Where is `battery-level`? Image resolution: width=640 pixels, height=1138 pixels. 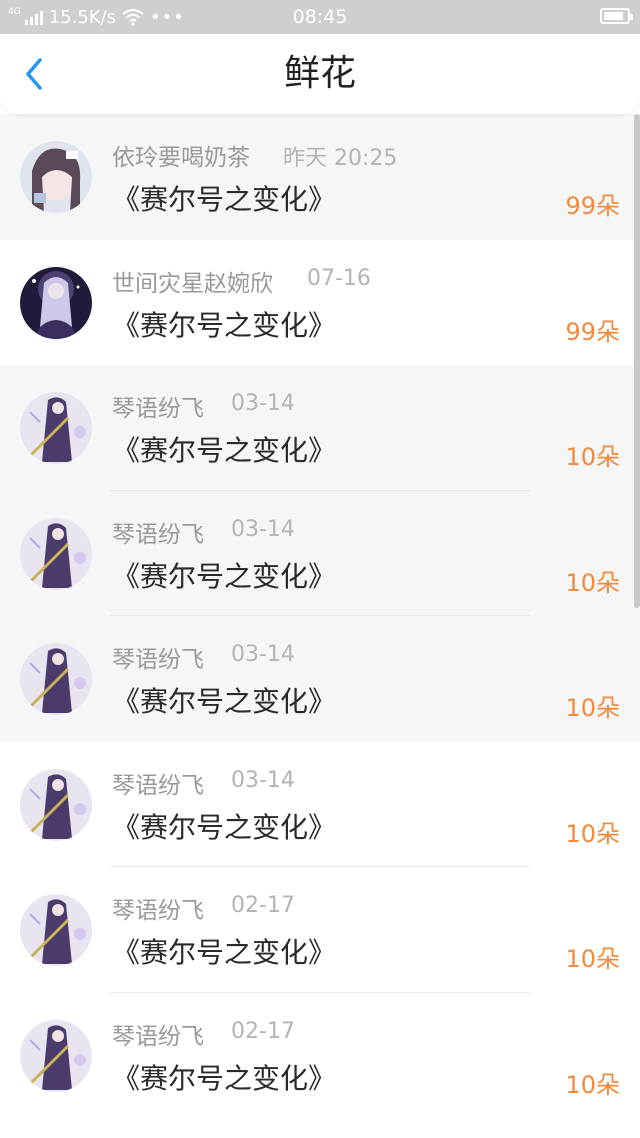
battery-level is located at coordinates (613, 16).